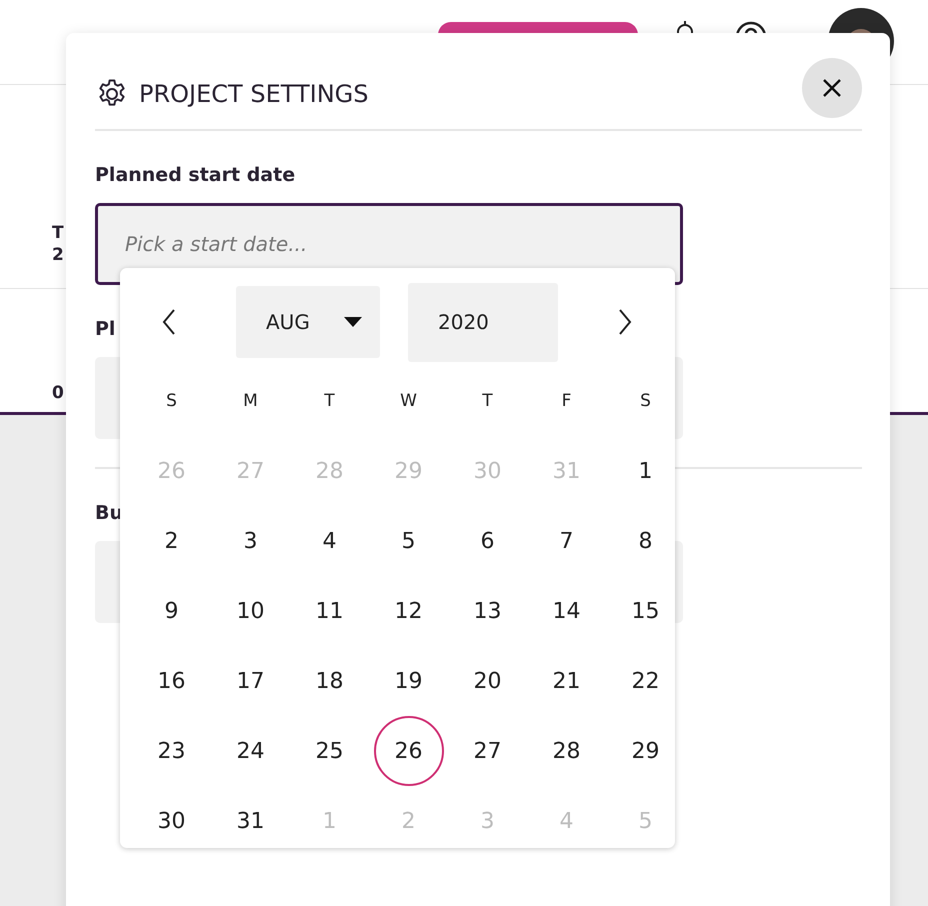 This screenshot has width=928, height=906. What do you see at coordinates (171, 821) in the screenshot?
I see `day-cell: 30` at bounding box center [171, 821].